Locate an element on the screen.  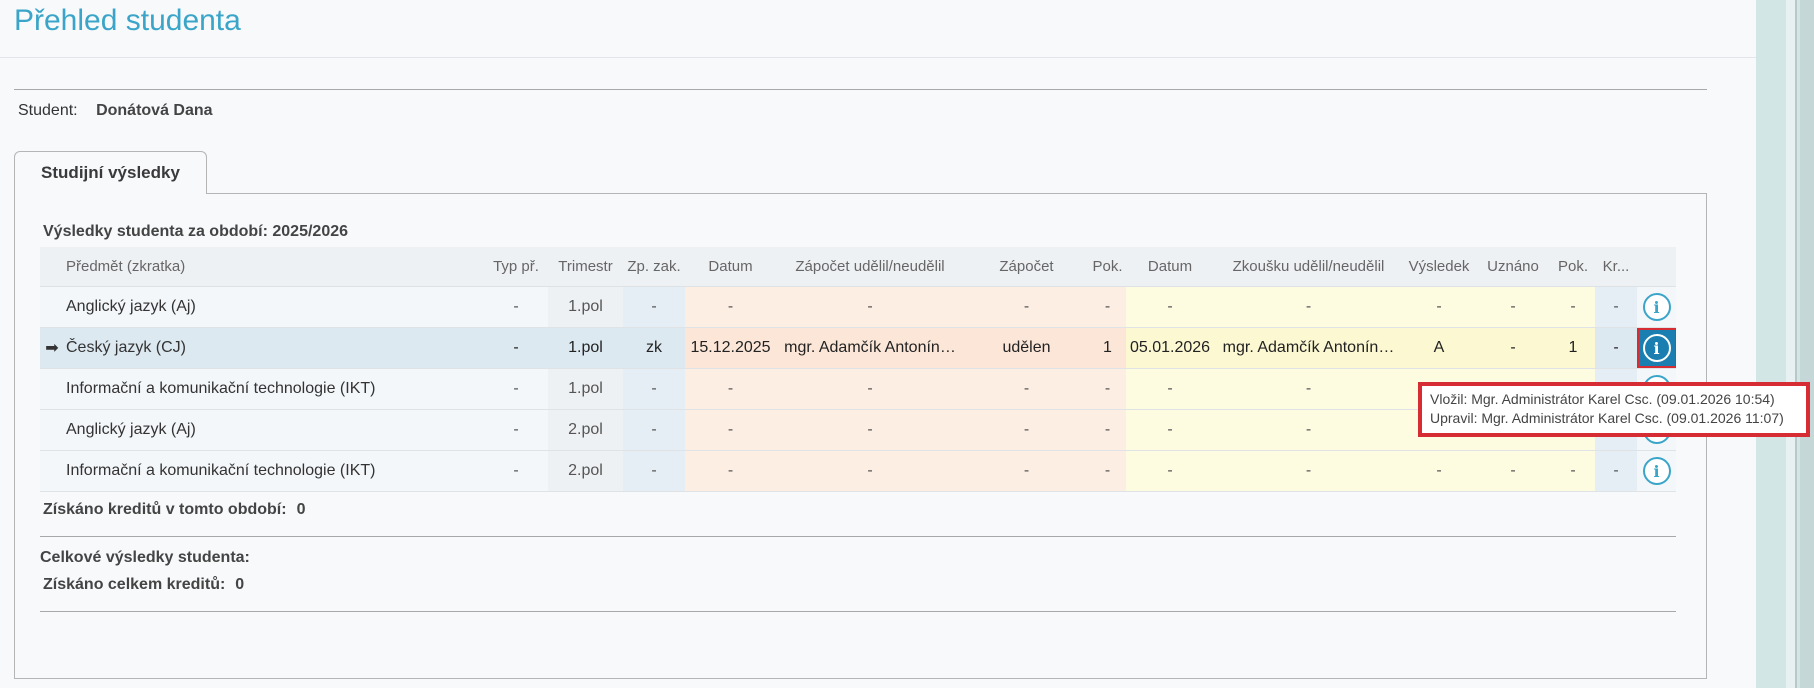
period-title: Výsledky studenta za období: 2025/2026 is located at coordinates (196, 231).